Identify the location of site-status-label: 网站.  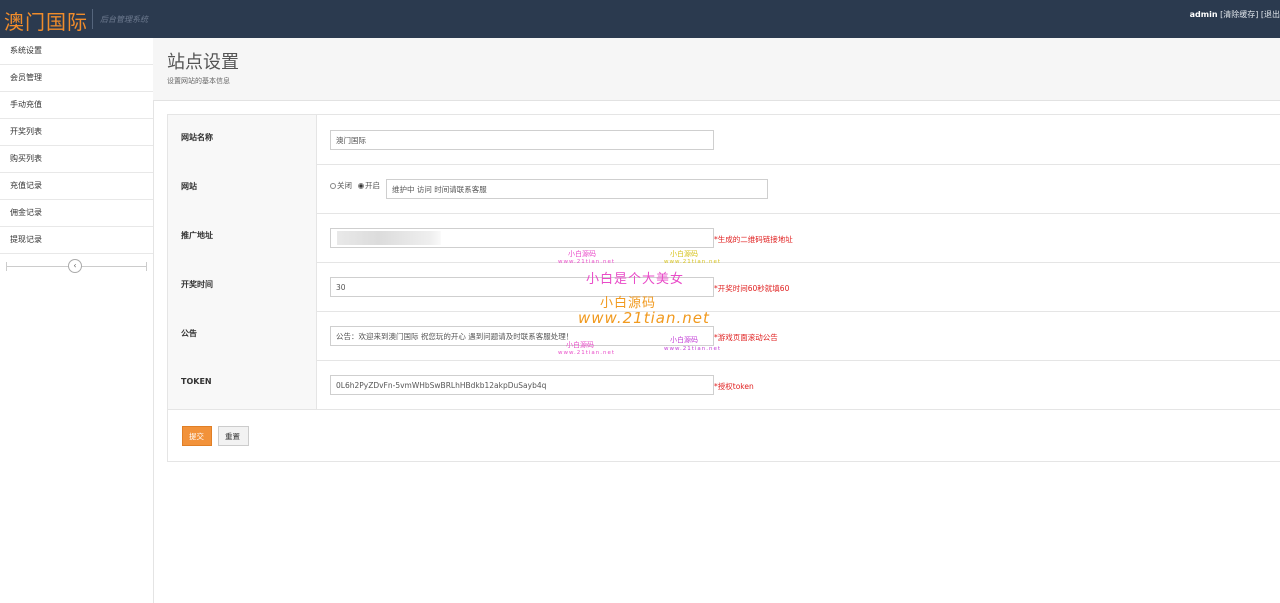
(189, 186).